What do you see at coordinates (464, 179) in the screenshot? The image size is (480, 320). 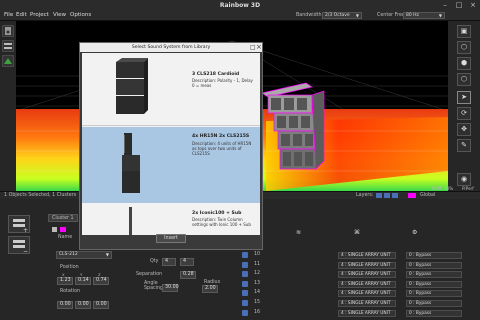 I see `spl-view-icon: ◉` at bounding box center [464, 179].